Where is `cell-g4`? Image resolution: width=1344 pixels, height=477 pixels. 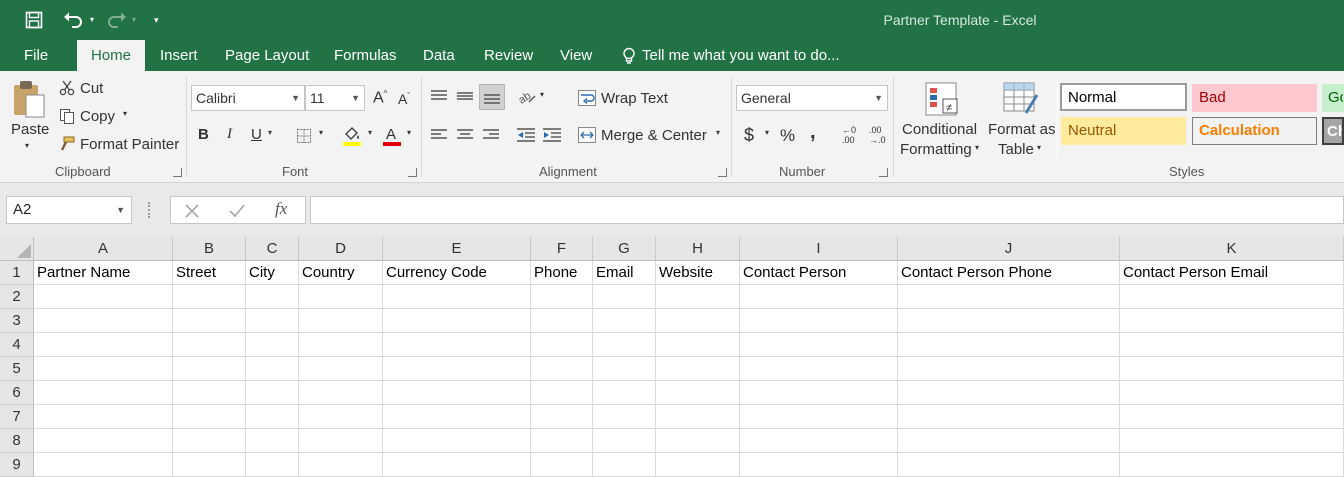 cell-g4 is located at coordinates (624, 345).